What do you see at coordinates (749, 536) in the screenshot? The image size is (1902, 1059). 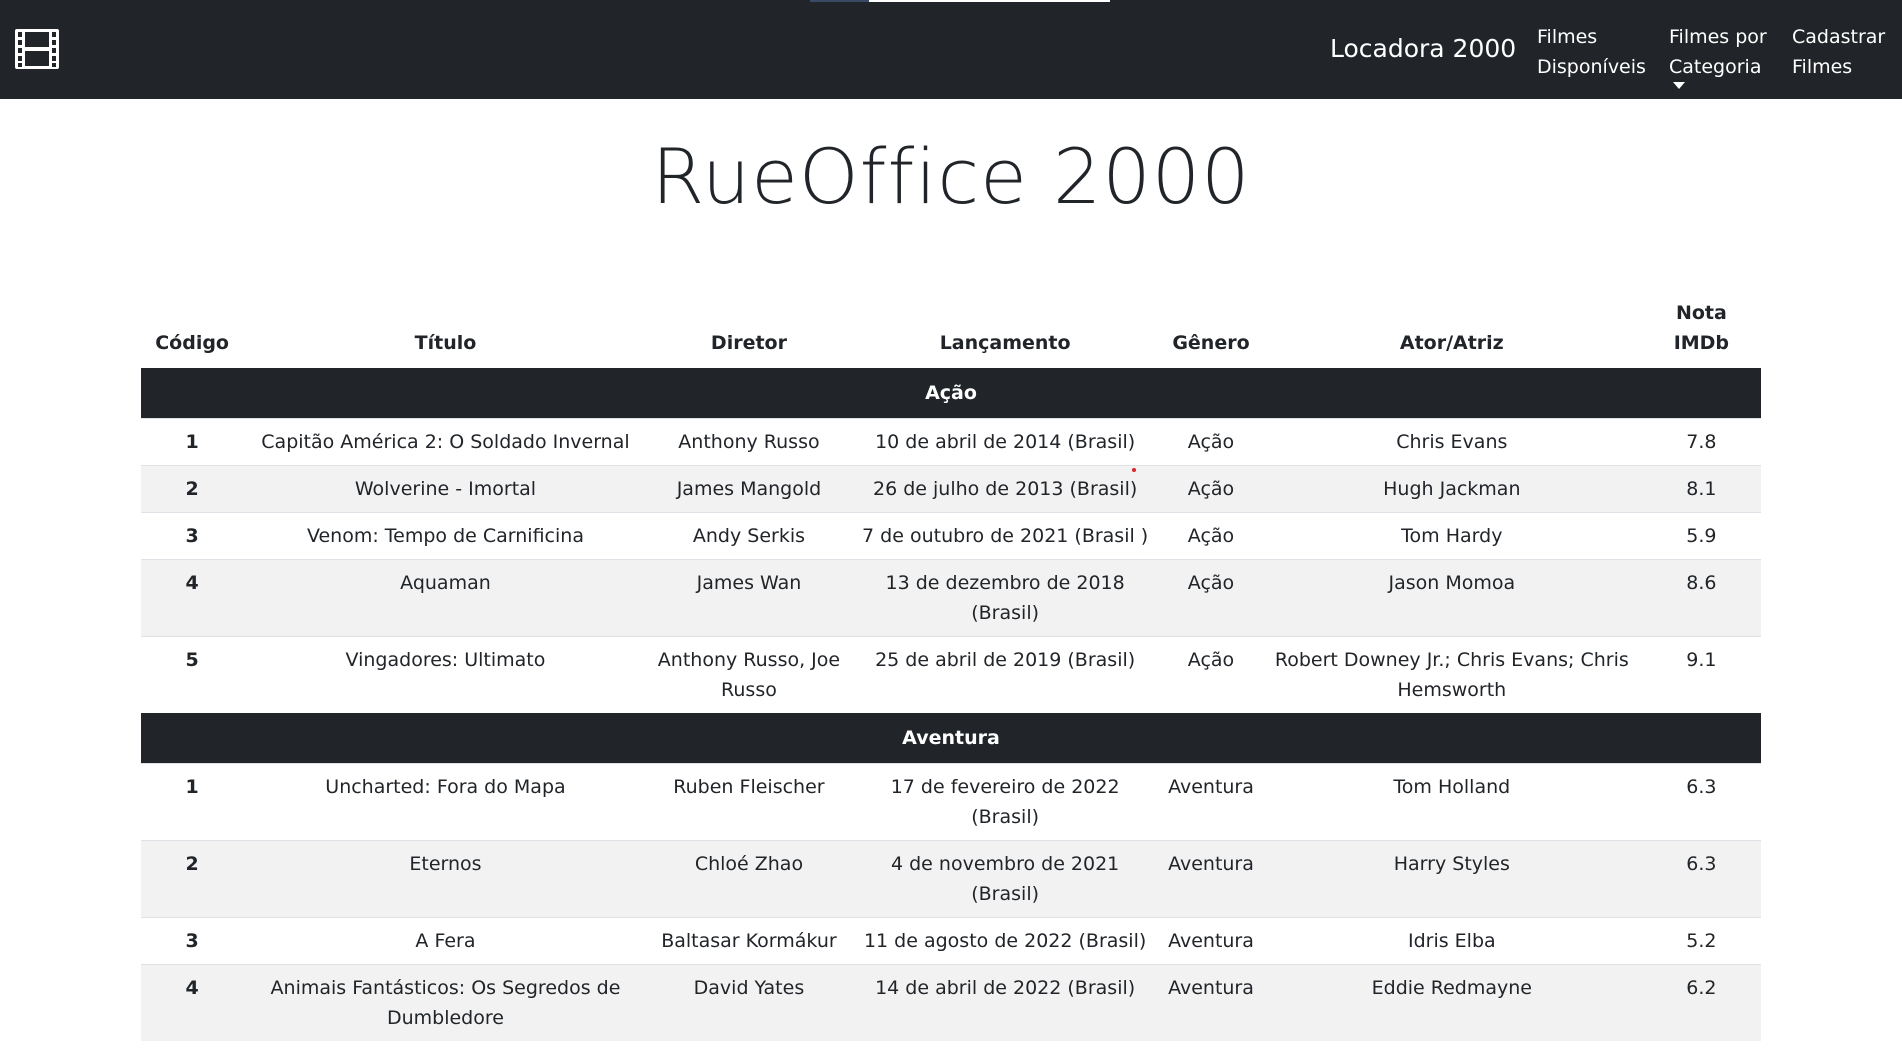 I see `cell-diretor: Andy Serkis` at bounding box center [749, 536].